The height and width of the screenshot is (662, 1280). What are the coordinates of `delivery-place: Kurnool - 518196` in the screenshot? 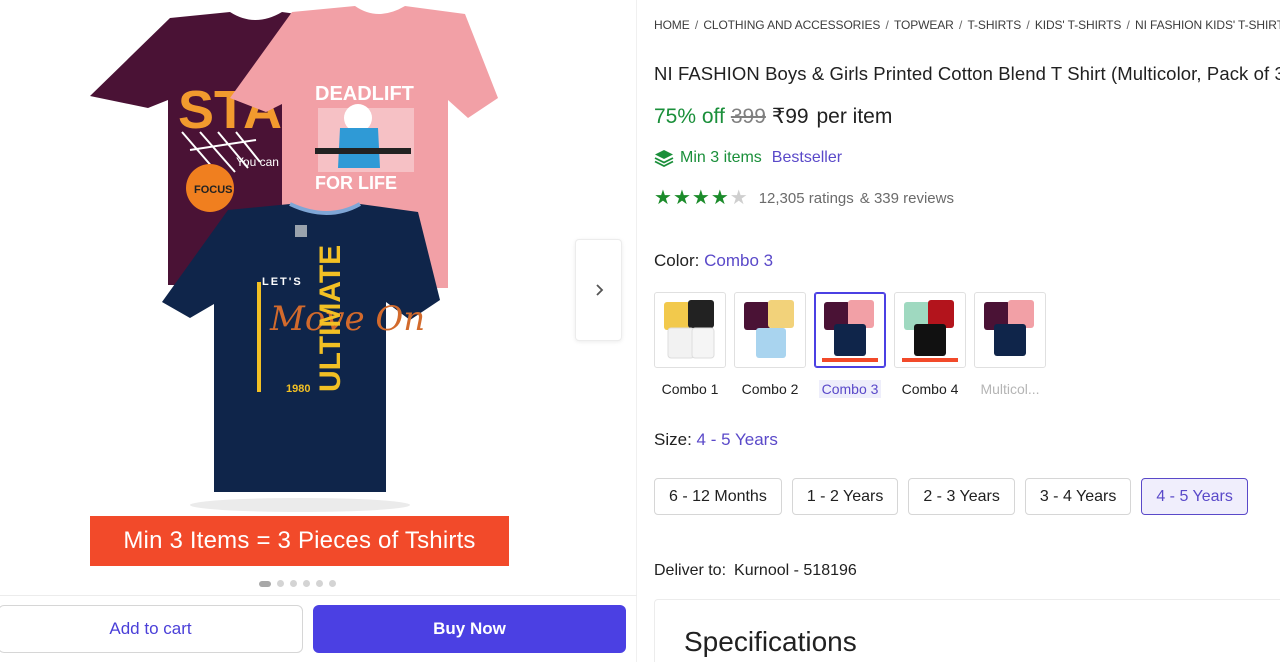 It's located at (795, 570).